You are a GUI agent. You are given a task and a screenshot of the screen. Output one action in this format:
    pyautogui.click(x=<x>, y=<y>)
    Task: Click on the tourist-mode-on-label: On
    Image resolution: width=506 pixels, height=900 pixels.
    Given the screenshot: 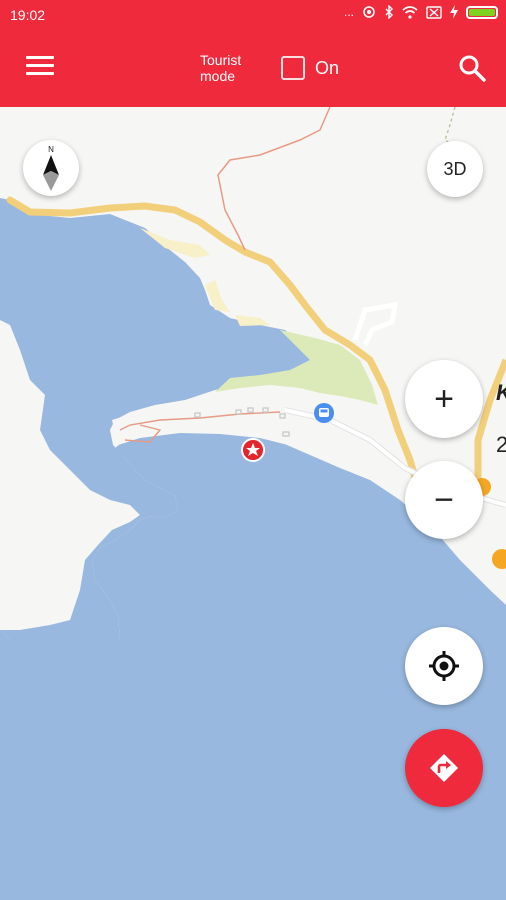 What is the action you would take?
    pyautogui.click(x=327, y=68)
    